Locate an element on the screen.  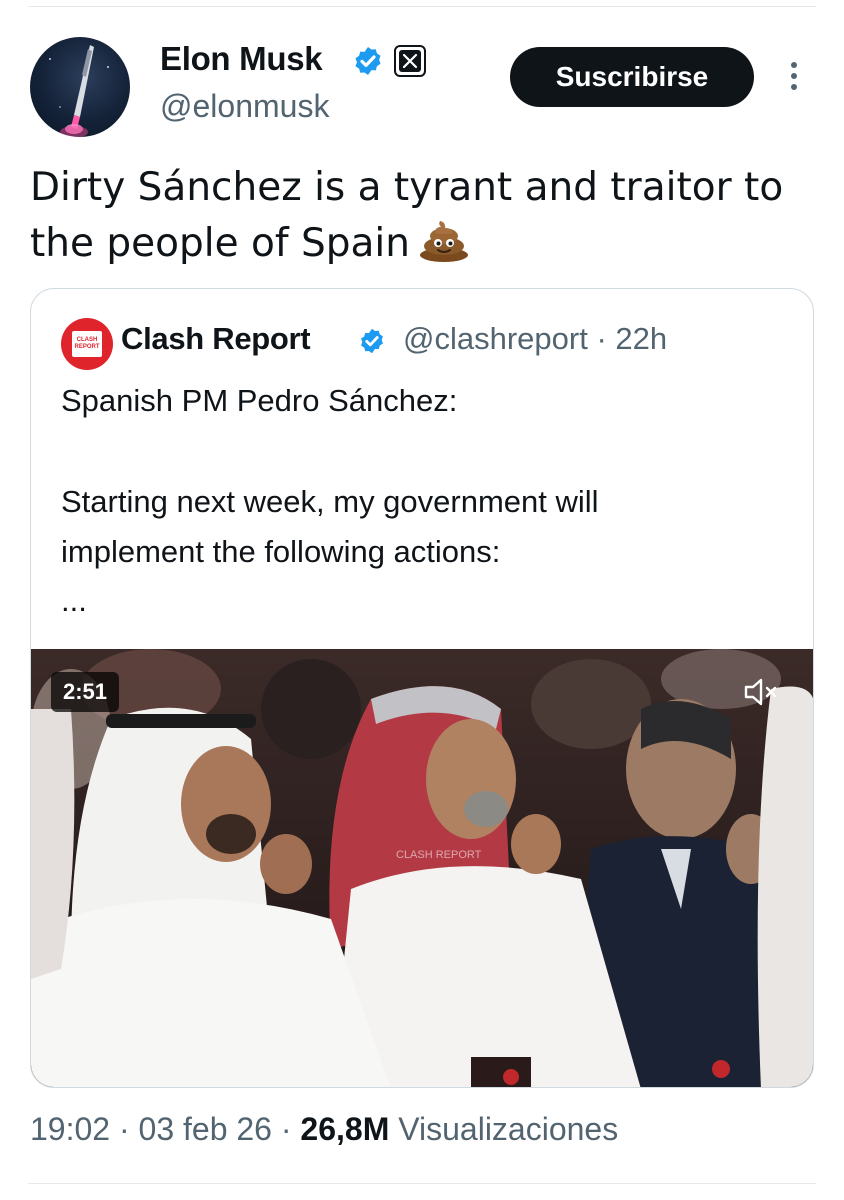
quote-text-line-2: Starting next week, my government will is located at coordinates (330, 501).